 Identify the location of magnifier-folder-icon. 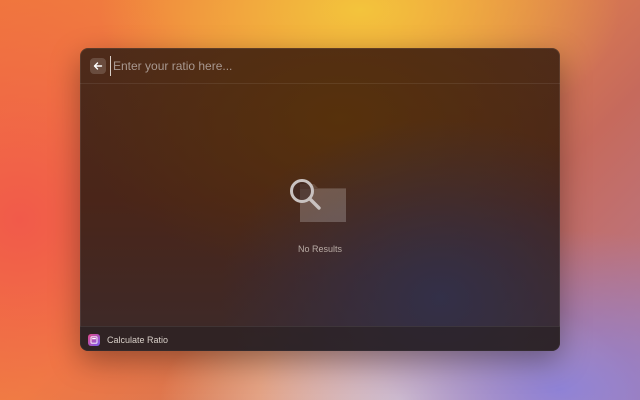
(318, 200).